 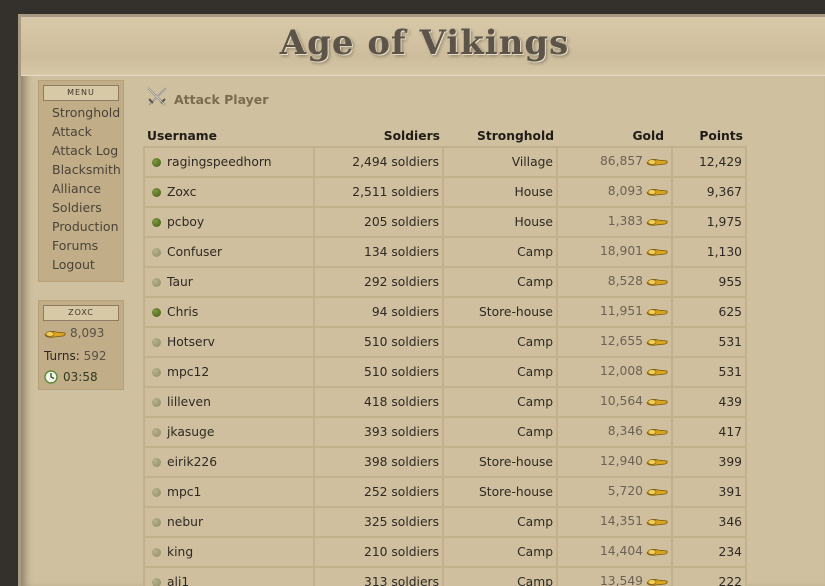 What do you see at coordinates (80, 377) in the screenshot?
I see `time-value: 03:58` at bounding box center [80, 377].